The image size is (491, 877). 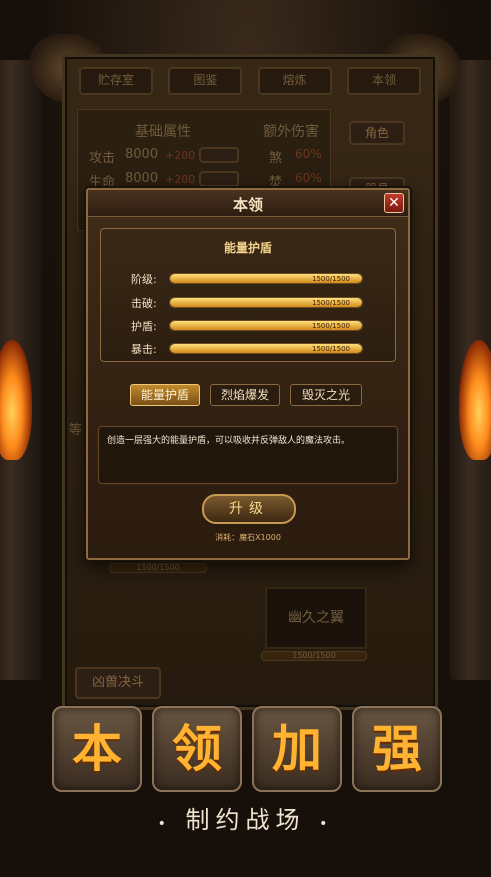 I want to click on upgrade-button: 升级, so click(x=249, y=509).